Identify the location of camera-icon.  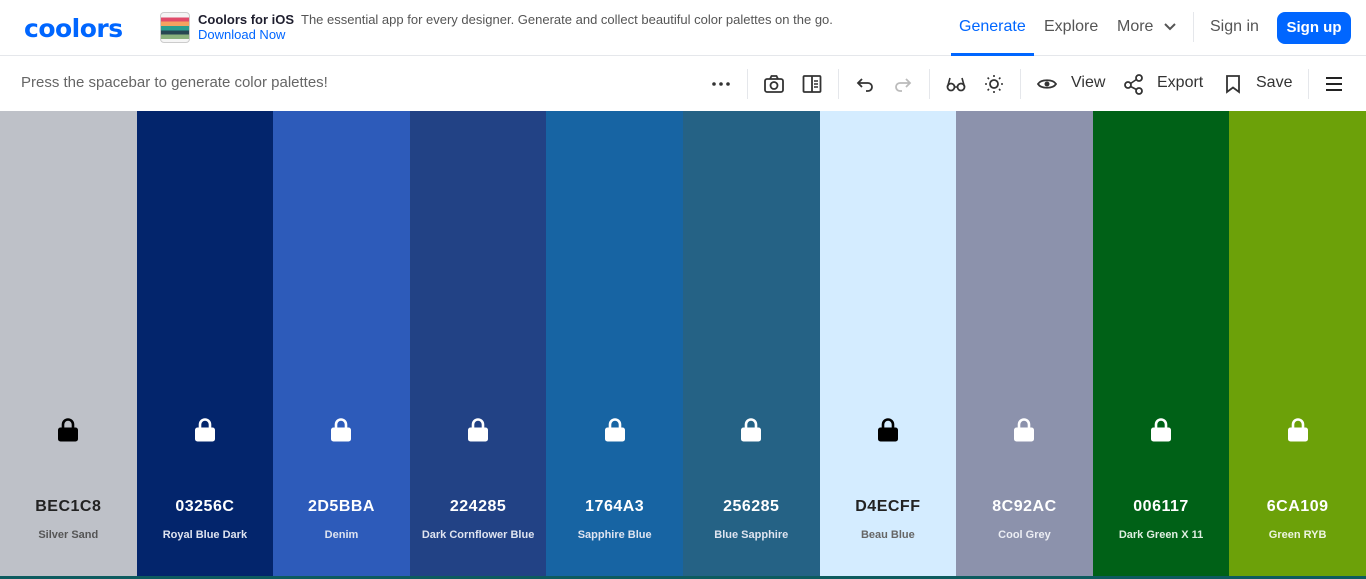
(774, 84).